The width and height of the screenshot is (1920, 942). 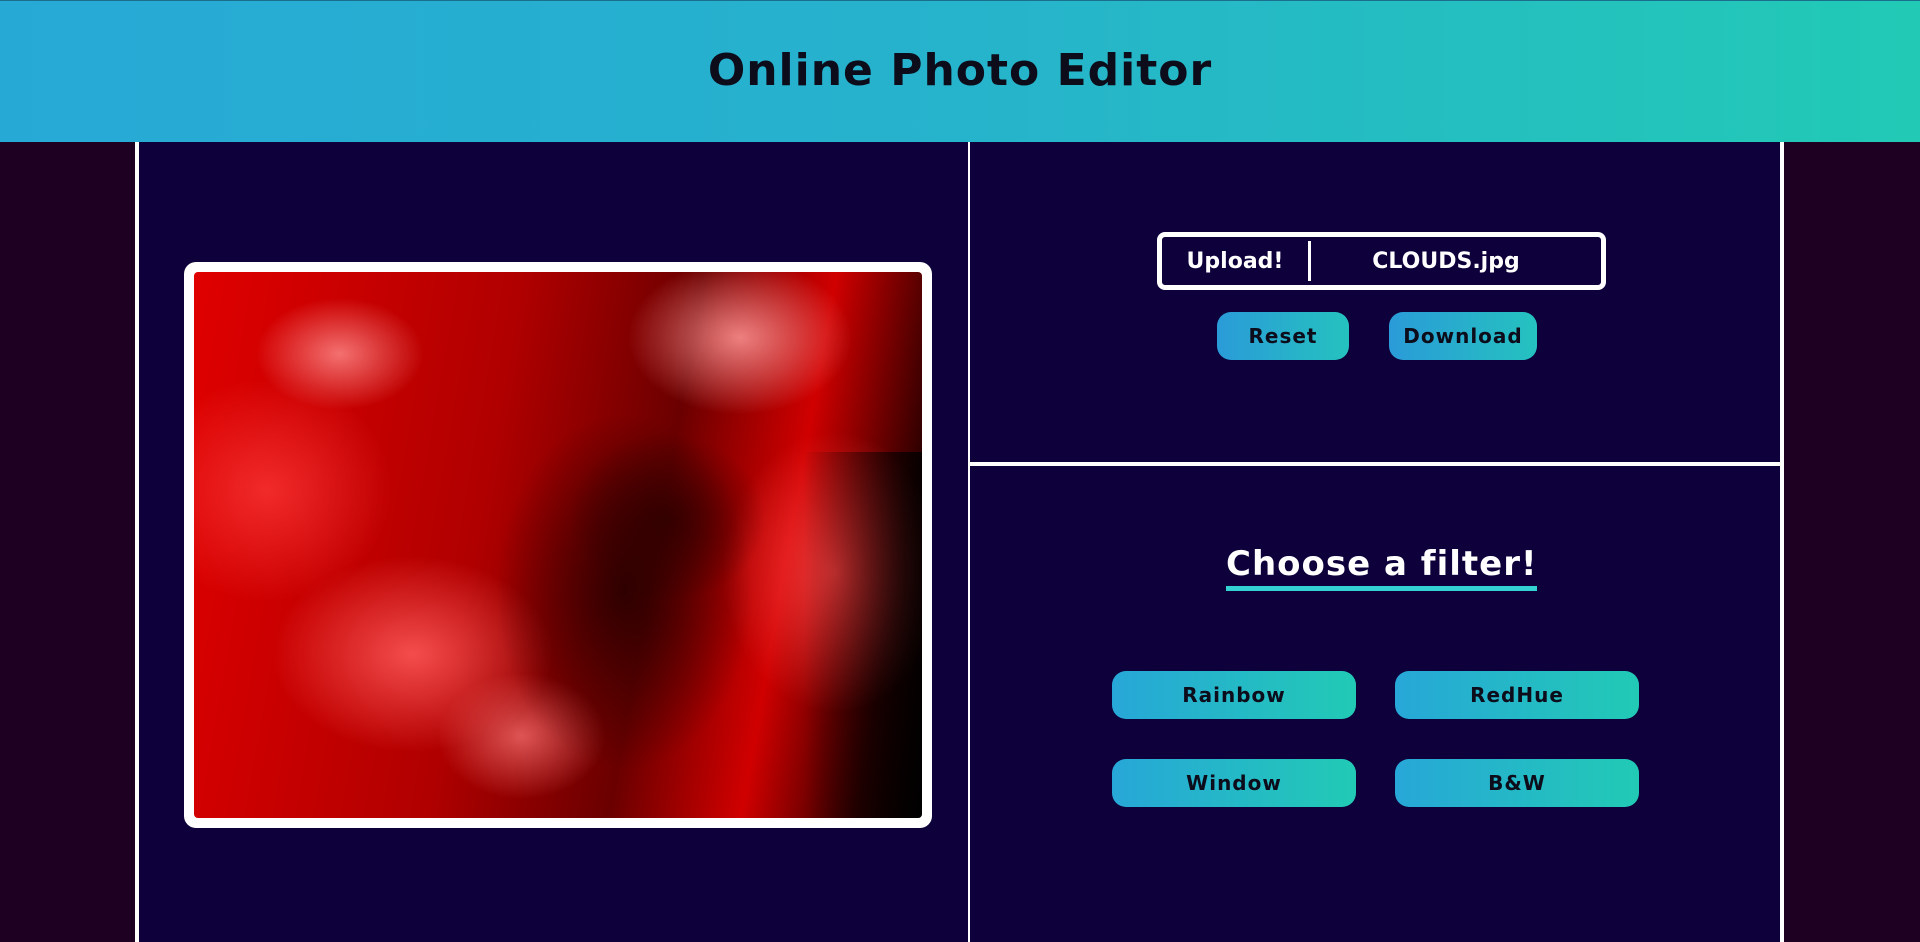 What do you see at coordinates (1517, 695) in the screenshot?
I see `filter-redhue-button: RedHue` at bounding box center [1517, 695].